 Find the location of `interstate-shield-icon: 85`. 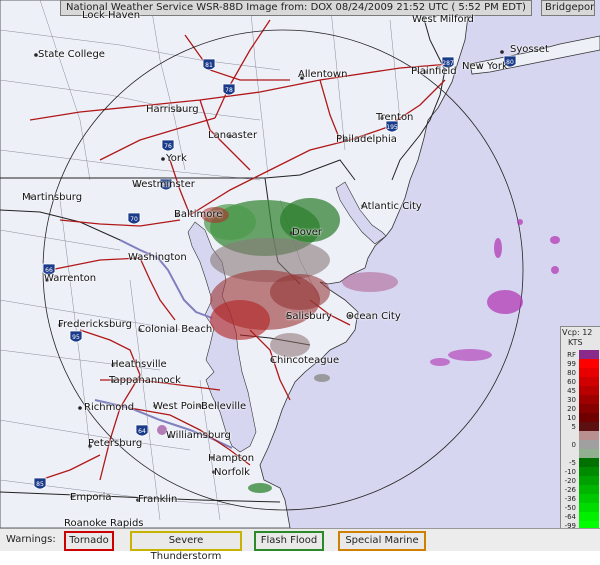

interstate-shield-icon: 85 is located at coordinates (40, 483).